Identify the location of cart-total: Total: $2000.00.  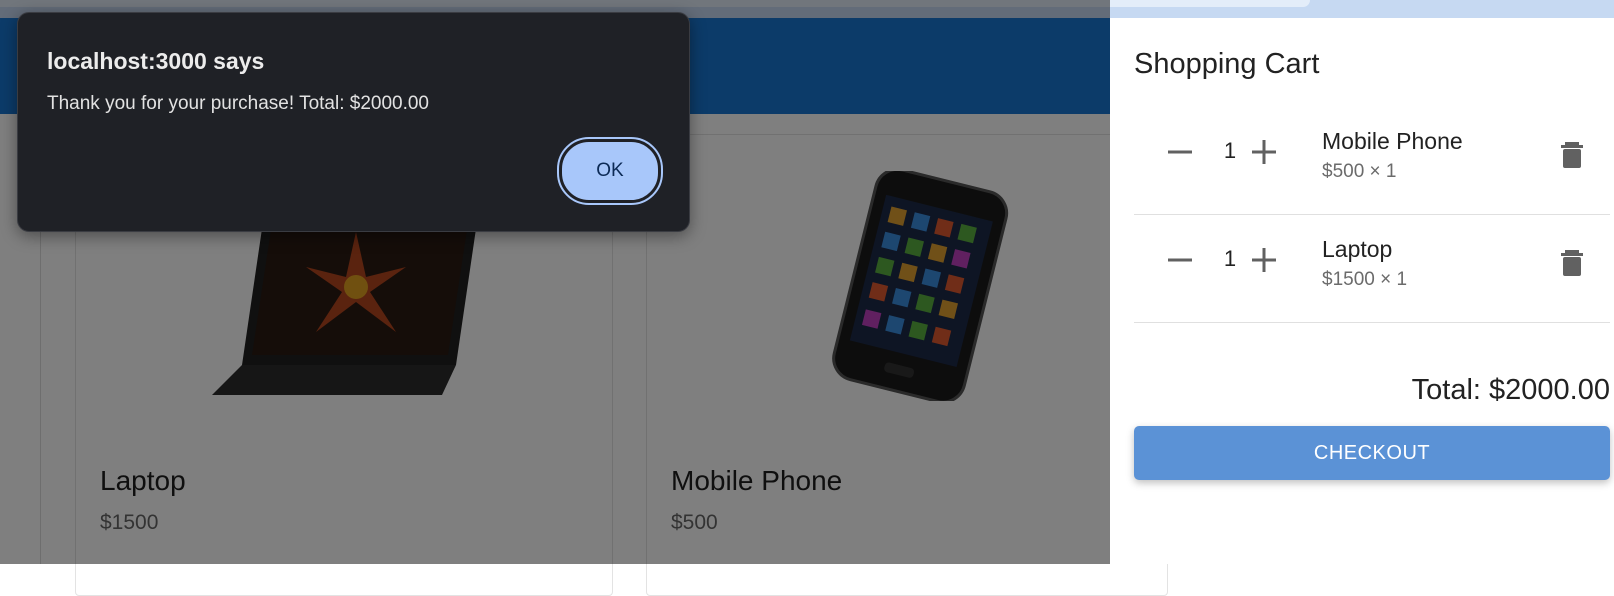
(1510, 390).